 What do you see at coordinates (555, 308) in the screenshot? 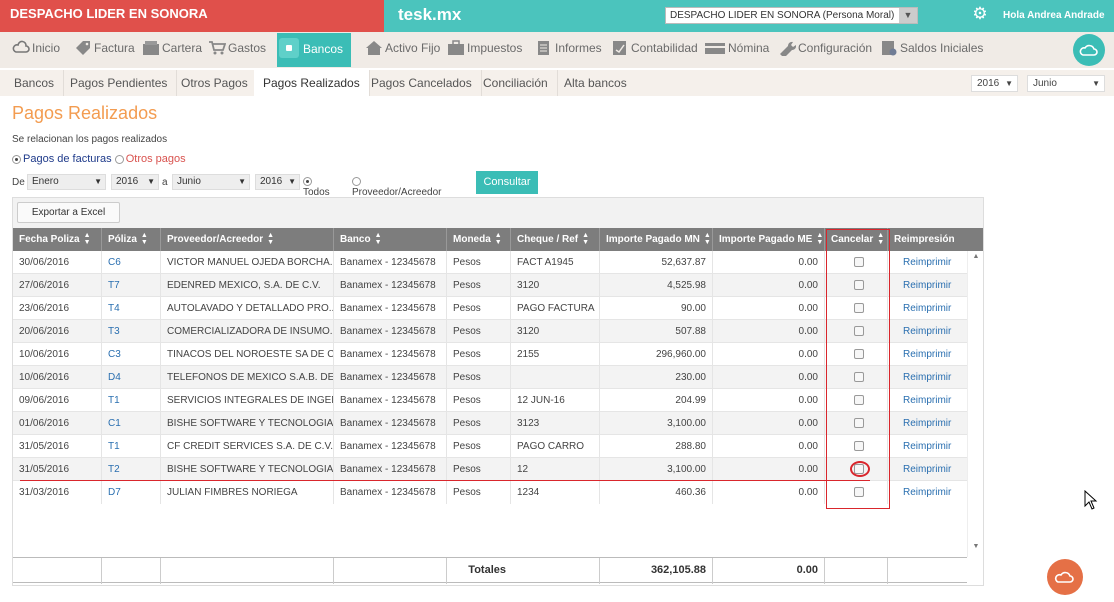
I see `cell-cheque-ref: PAGO FACTURA` at bounding box center [555, 308].